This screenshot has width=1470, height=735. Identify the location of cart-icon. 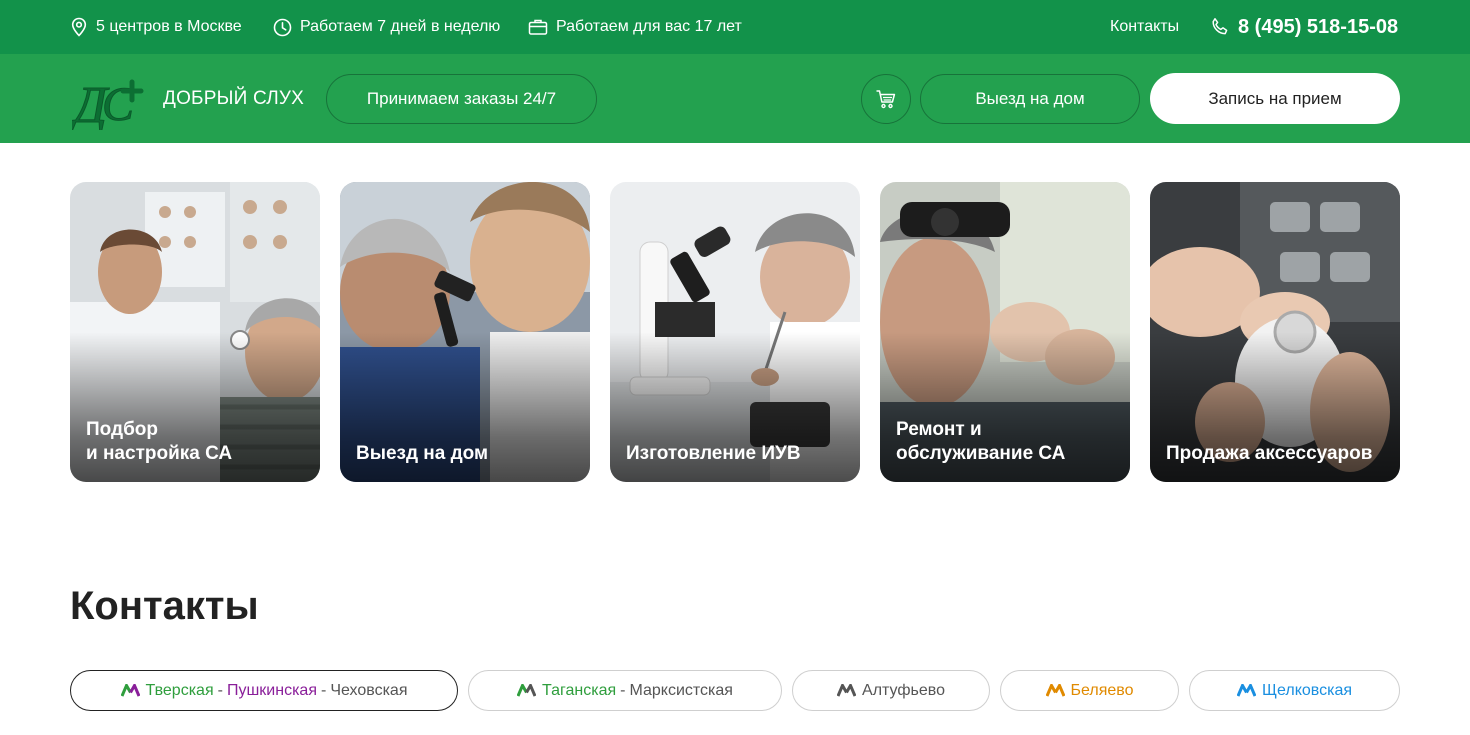
(886, 99).